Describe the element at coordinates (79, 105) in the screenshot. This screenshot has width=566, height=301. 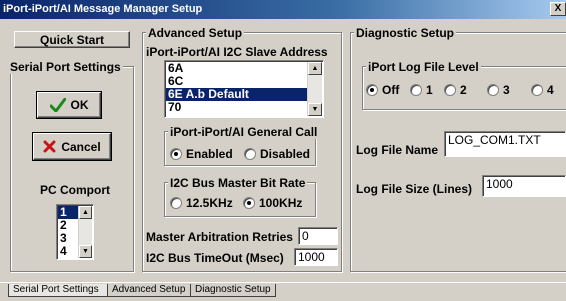
I see `ok-label: OK` at that location.